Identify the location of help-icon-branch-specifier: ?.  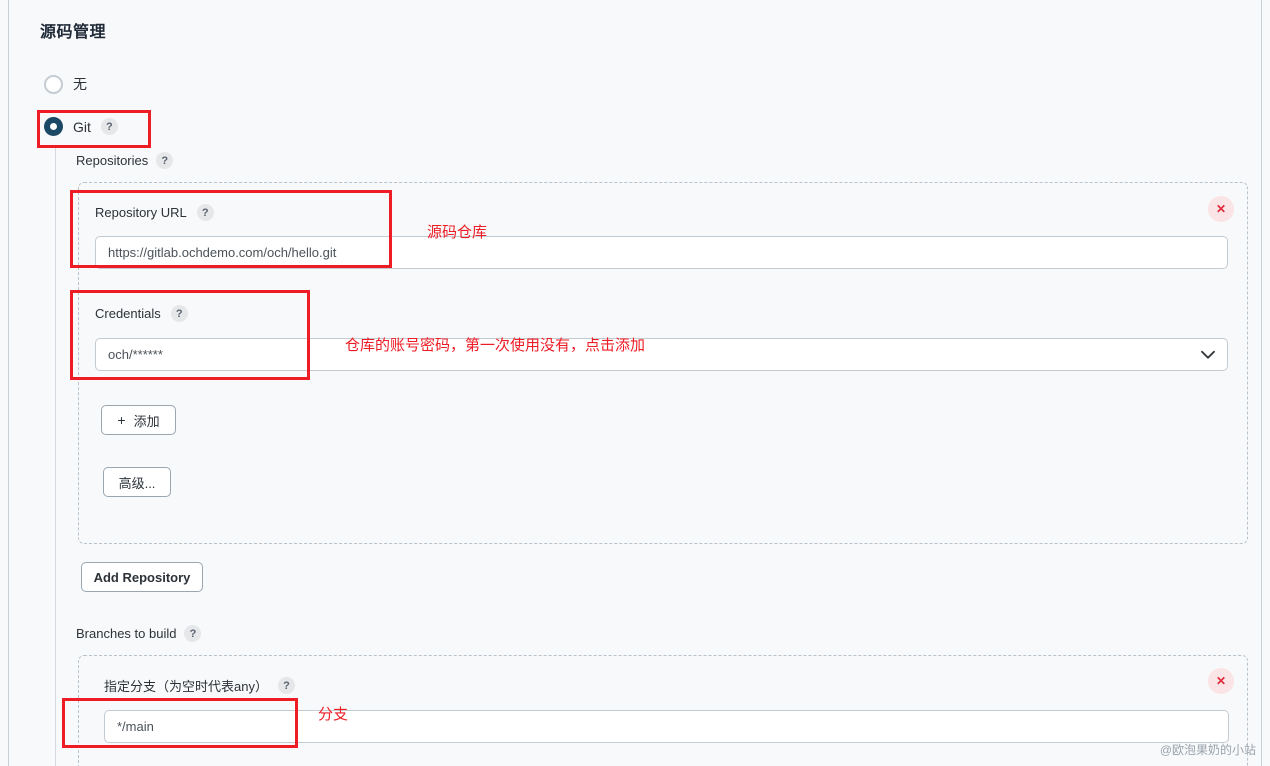
(286, 685).